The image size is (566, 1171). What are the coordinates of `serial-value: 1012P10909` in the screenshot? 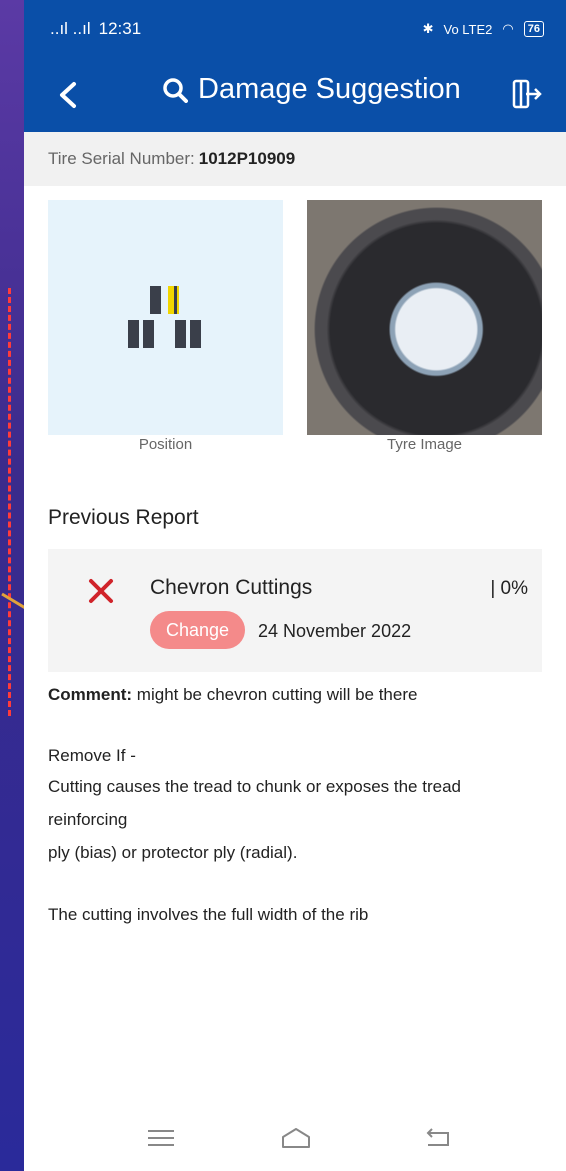 It's located at (247, 158).